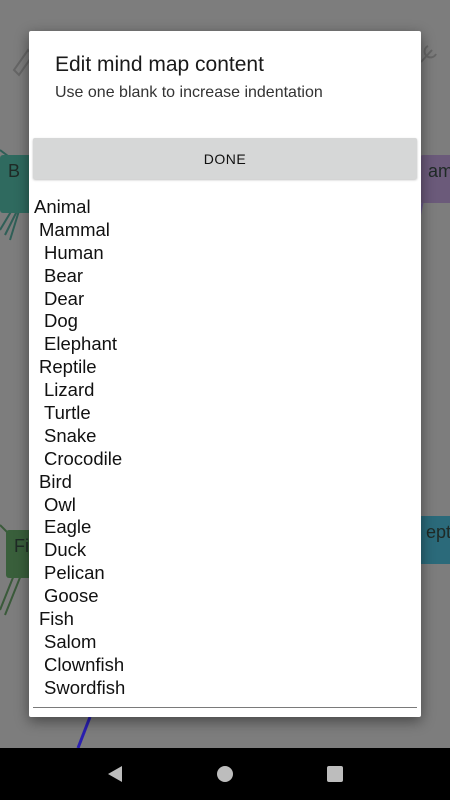  I want to click on mind-map-node-mammal: amm, so click(435, 179).